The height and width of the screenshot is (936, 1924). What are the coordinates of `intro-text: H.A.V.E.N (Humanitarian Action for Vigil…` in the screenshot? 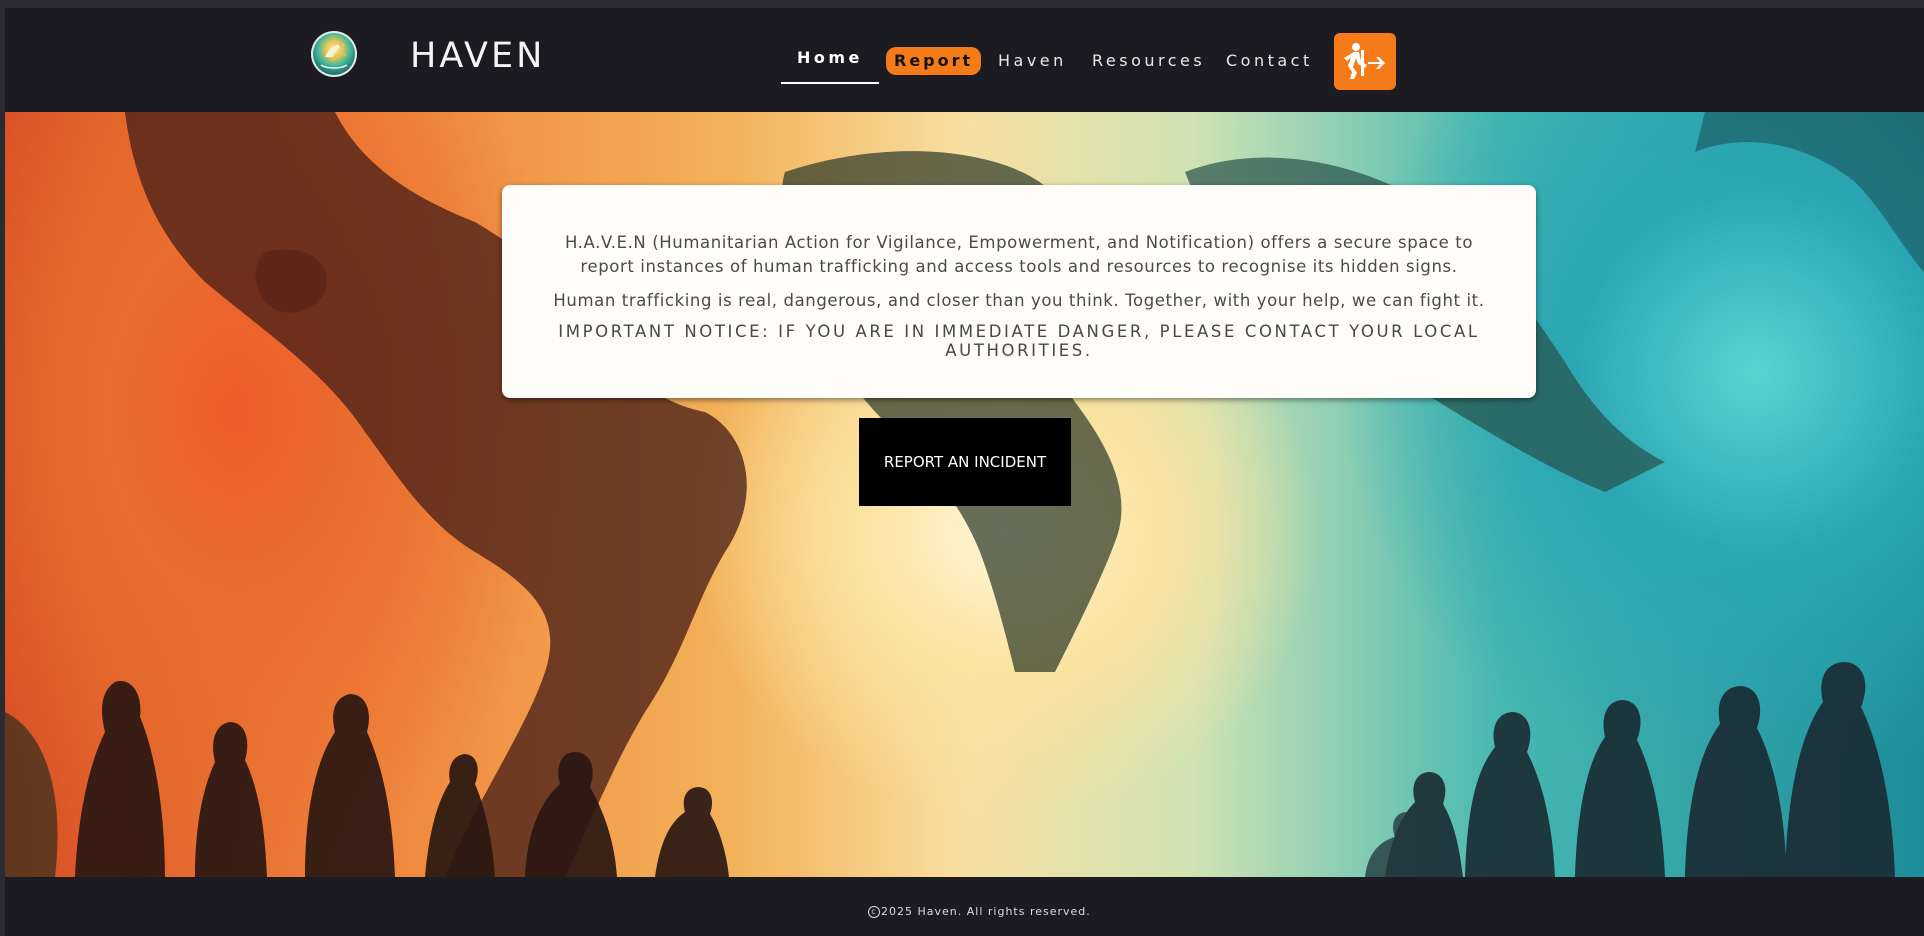 It's located at (1019, 254).